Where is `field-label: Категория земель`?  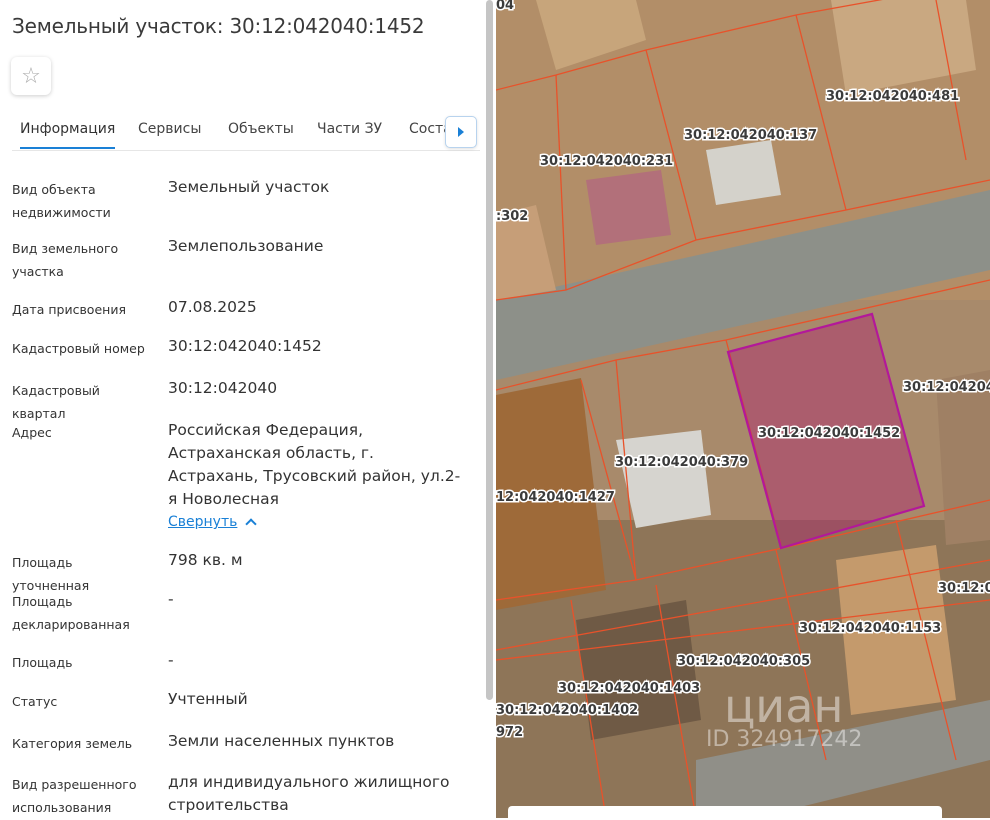
field-label: Категория земель is located at coordinates (72, 743).